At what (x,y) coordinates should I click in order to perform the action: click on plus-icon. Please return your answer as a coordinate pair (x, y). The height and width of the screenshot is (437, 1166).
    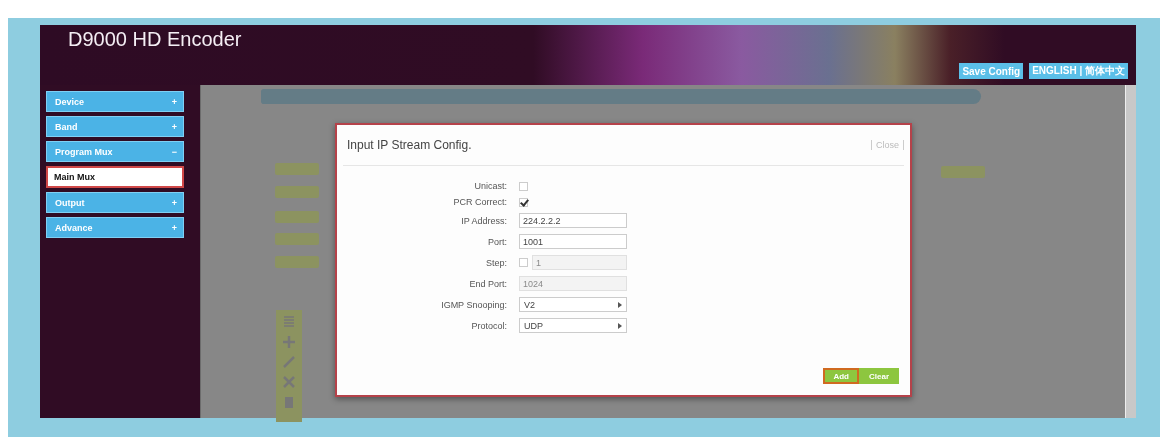
    Looking at the image, I should click on (289, 342).